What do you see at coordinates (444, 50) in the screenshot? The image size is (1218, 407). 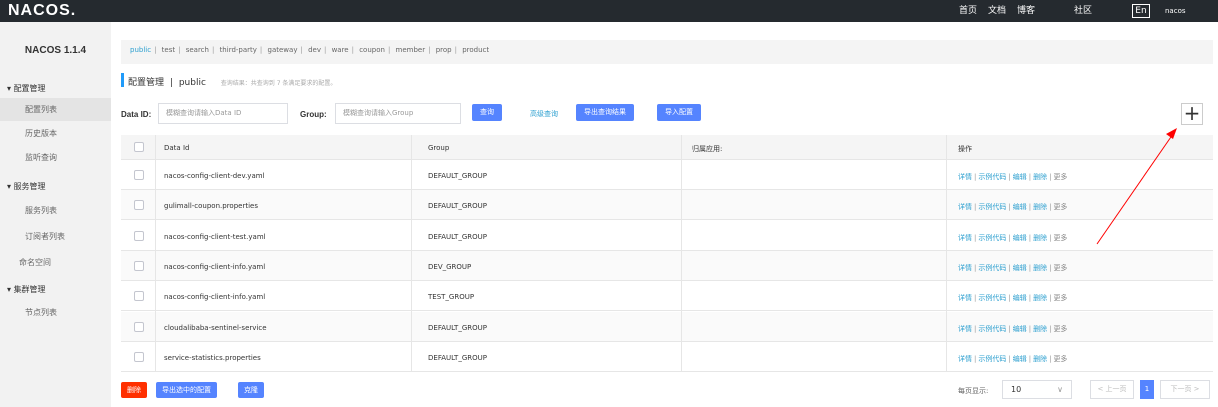 I see `namespace-prop: prop` at bounding box center [444, 50].